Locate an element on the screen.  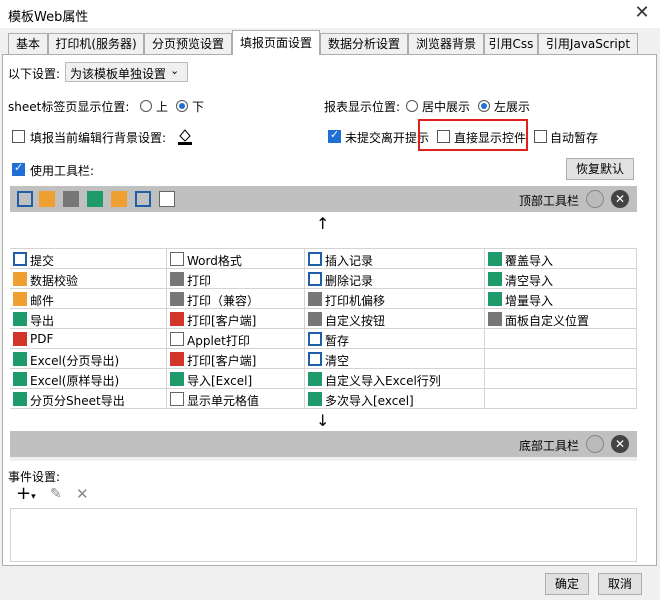
events-list is located at coordinates (323, 535).